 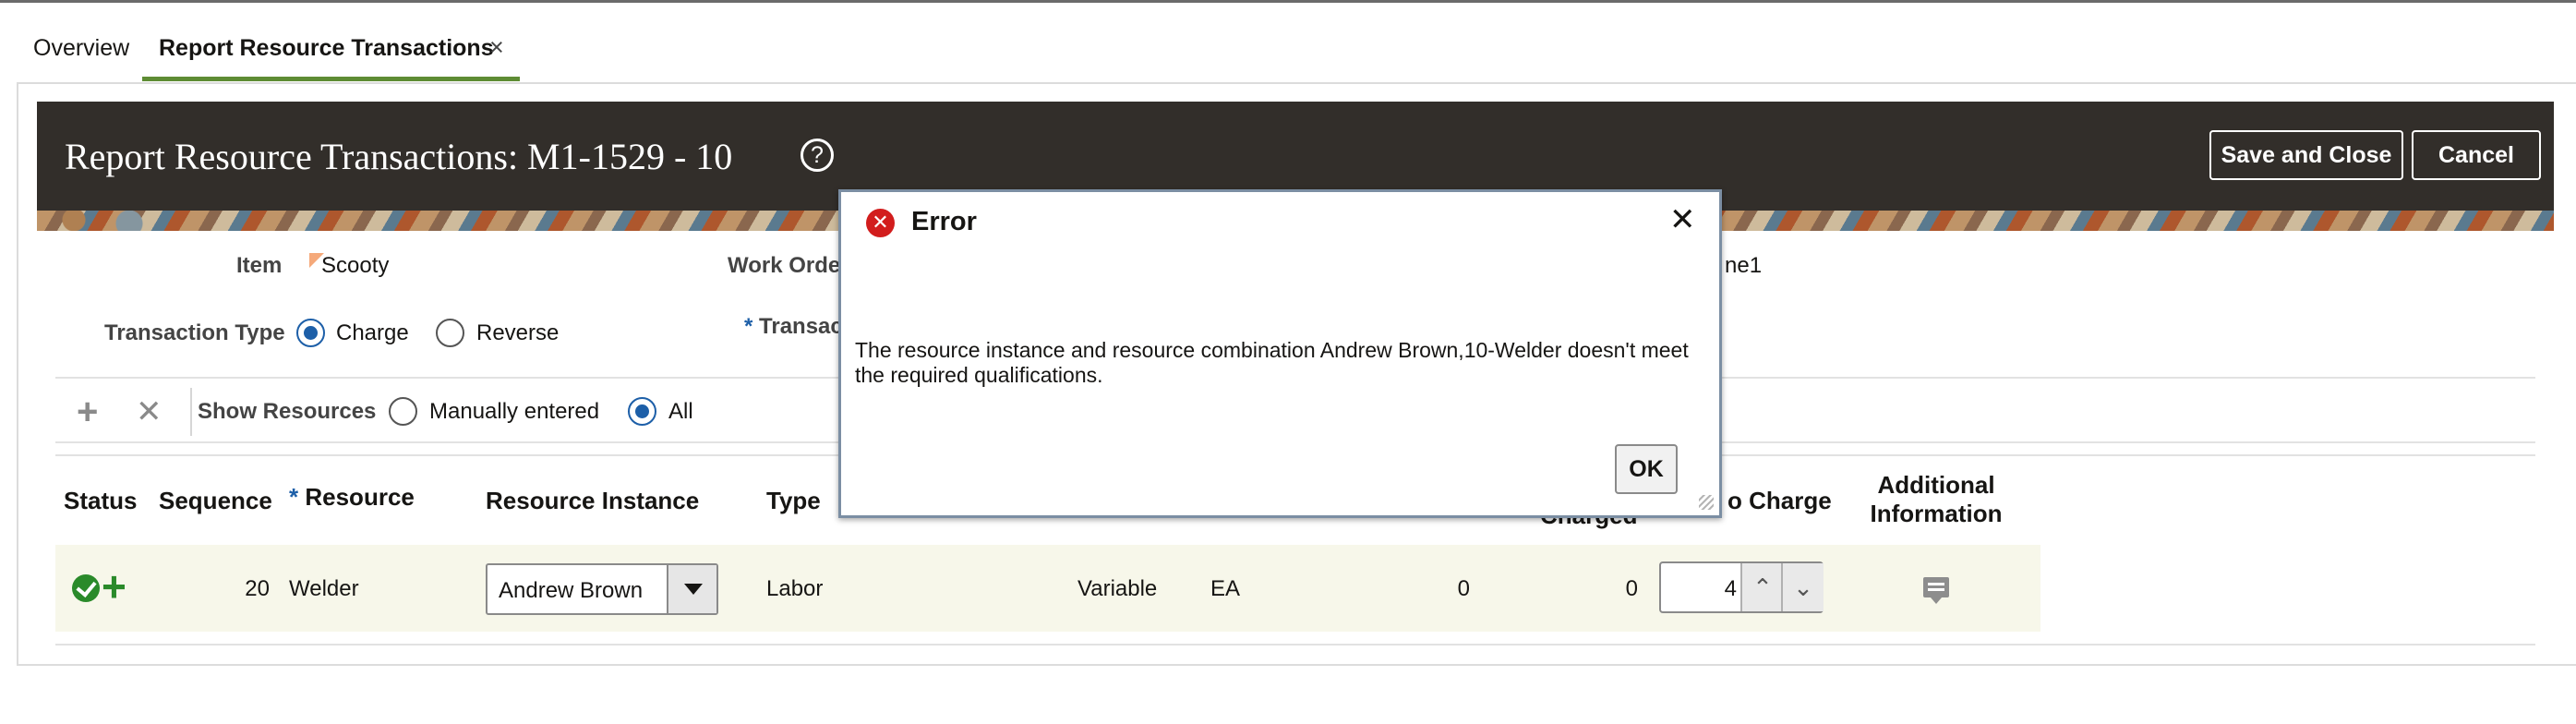 What do you see at coordinates (360, 497) in the screenshot?
I see `col-header-resource-text: Resource` at bounding box center [360, 497].